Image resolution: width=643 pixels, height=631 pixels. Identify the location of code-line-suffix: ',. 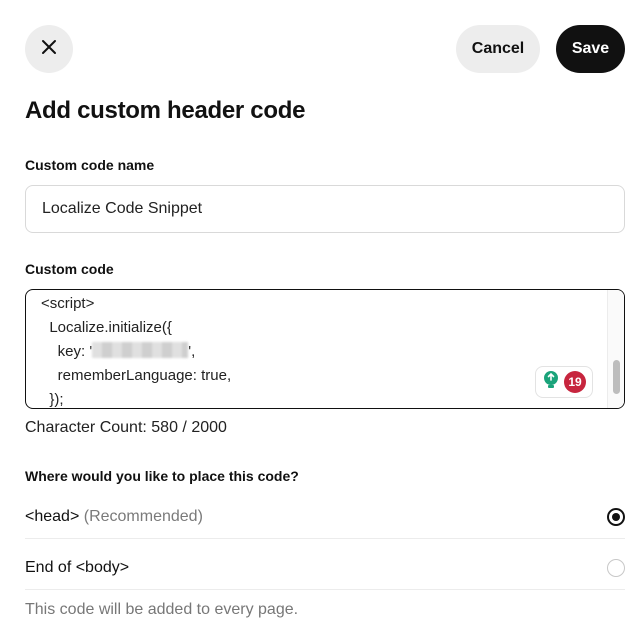
(192, 351).